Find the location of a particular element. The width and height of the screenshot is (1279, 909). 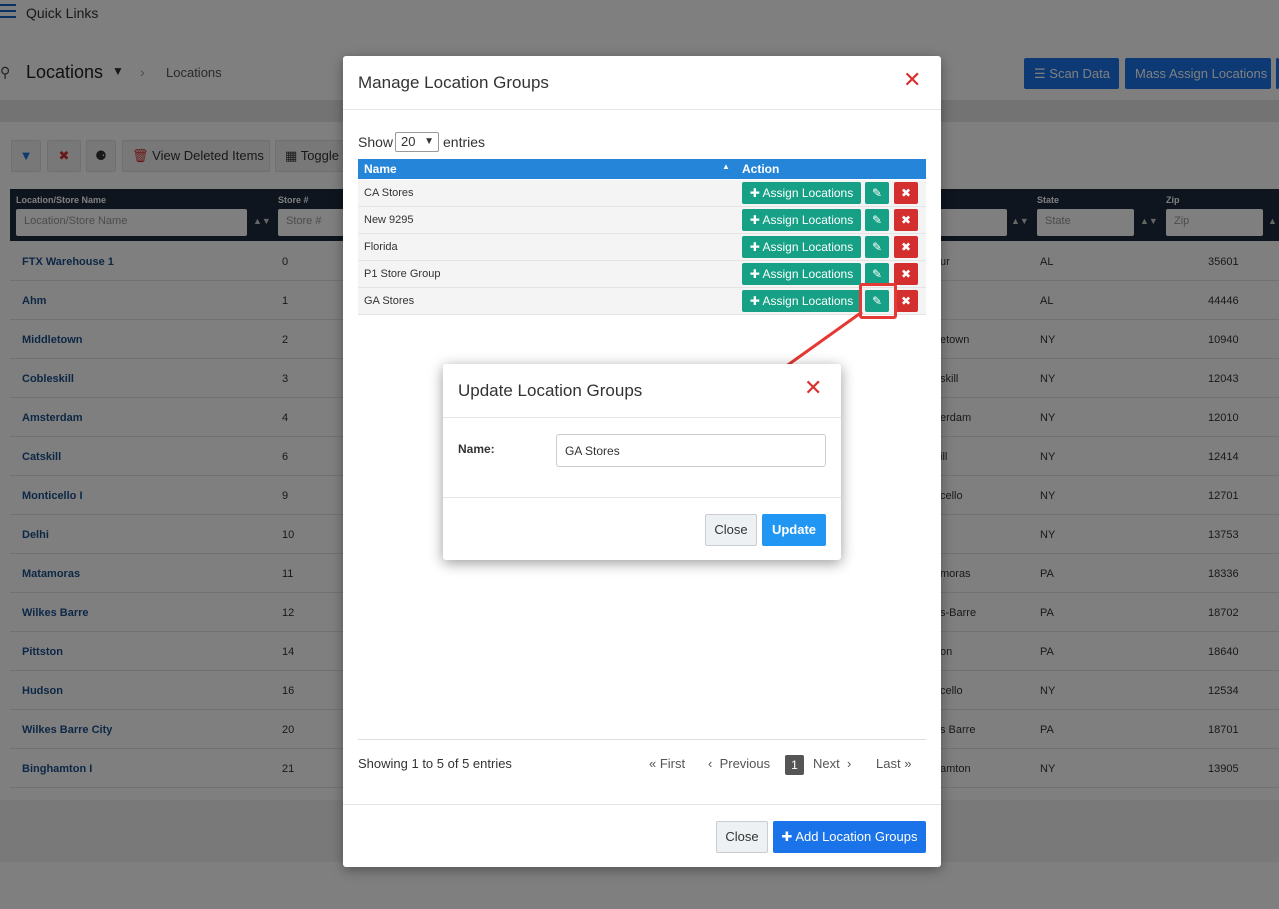

entries-label: entries is located at coordinates (464, 142).